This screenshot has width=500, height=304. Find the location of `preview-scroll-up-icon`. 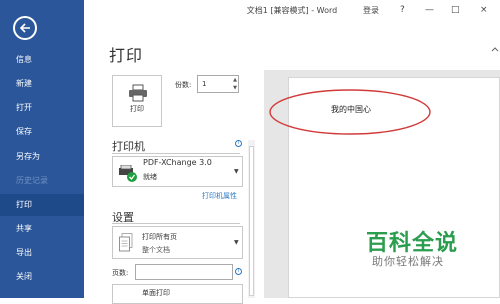

preview-scroll-up-icon is located at coordinates (495, 55).